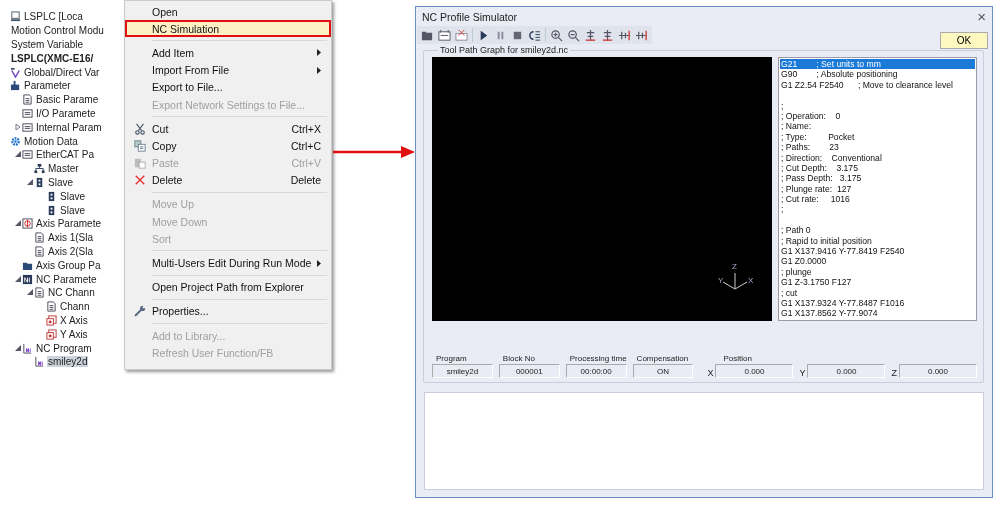 This screenshot has height=508, width=1003. I want to click on code-line: G1 Z-3.1750 F127, so click(877, 282).